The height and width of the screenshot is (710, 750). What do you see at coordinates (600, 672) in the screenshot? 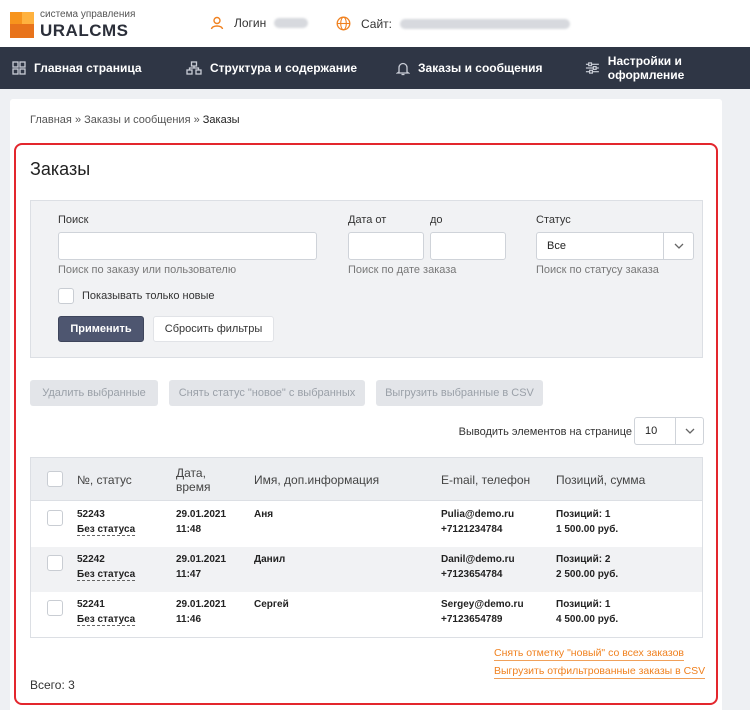
I see `export-filtered-csv-link: Выгрузить отфильтрованные заказы в CSV` at bounding box center [600, 672].